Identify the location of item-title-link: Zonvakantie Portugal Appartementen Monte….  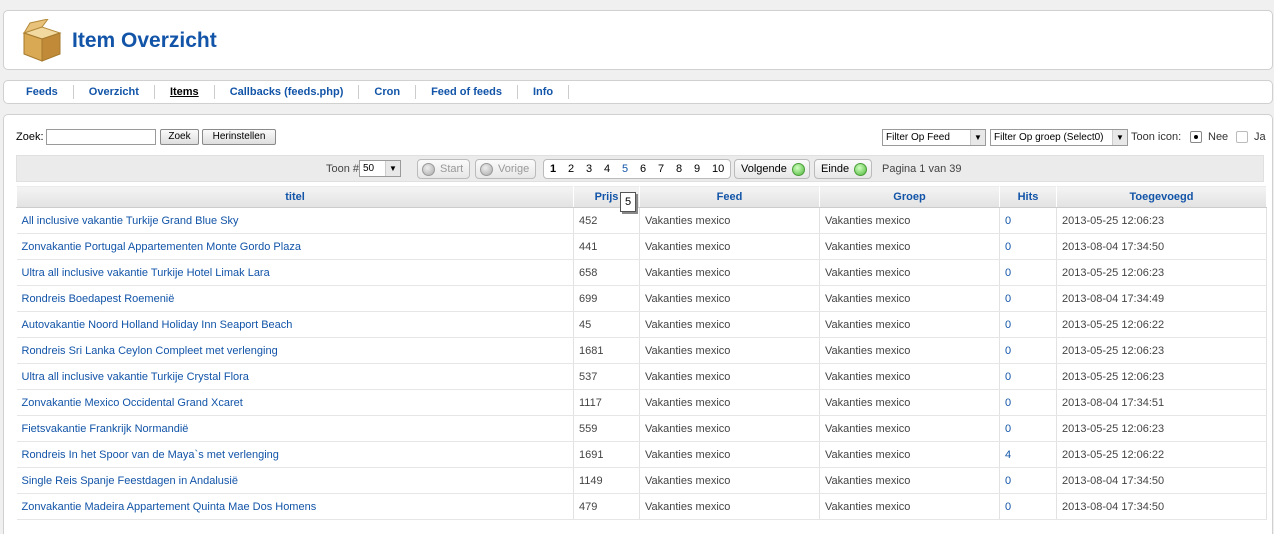
(161, 247).